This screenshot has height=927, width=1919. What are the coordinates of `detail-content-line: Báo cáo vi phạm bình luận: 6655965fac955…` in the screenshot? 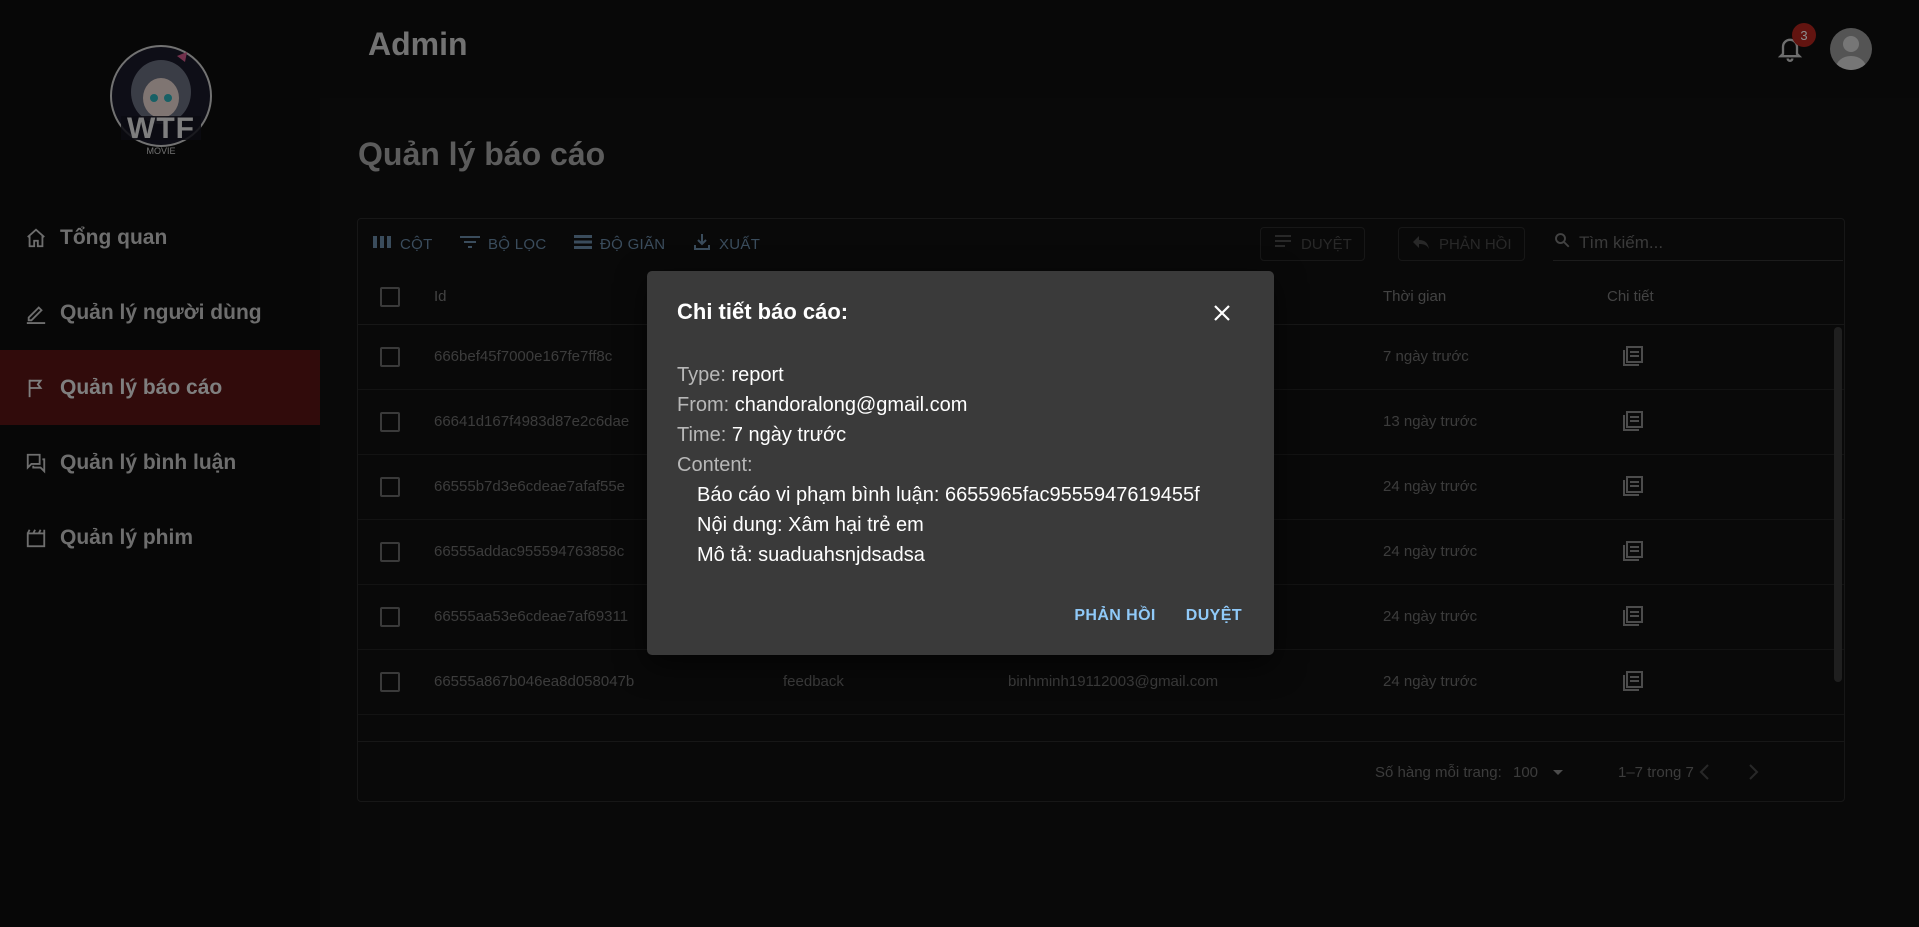 It's located at (948, 495).